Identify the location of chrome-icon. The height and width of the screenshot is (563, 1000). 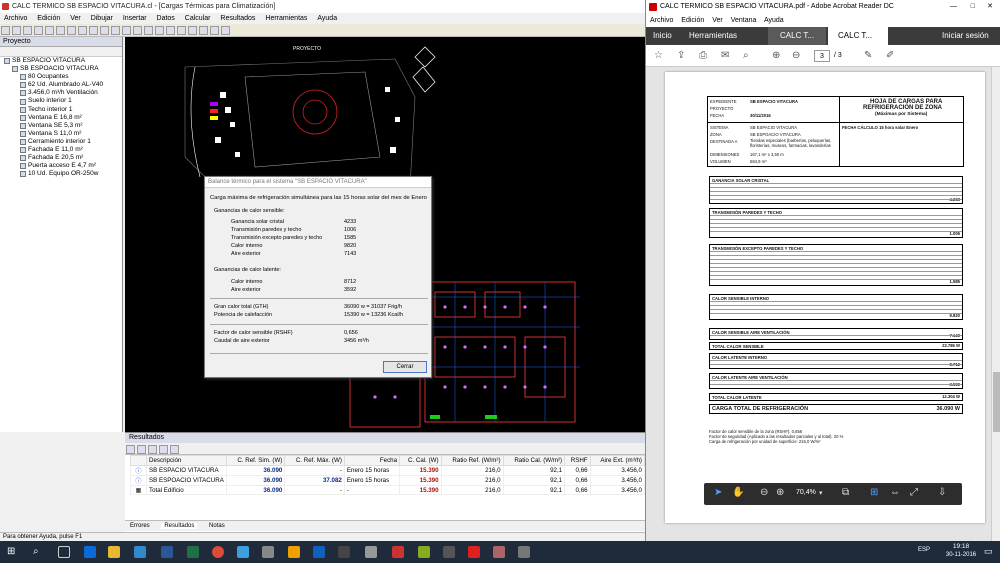
(218, 552).